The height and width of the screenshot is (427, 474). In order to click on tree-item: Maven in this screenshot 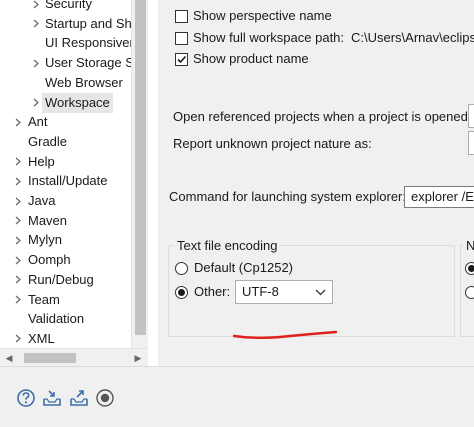, I will do `click(74, 221)`.